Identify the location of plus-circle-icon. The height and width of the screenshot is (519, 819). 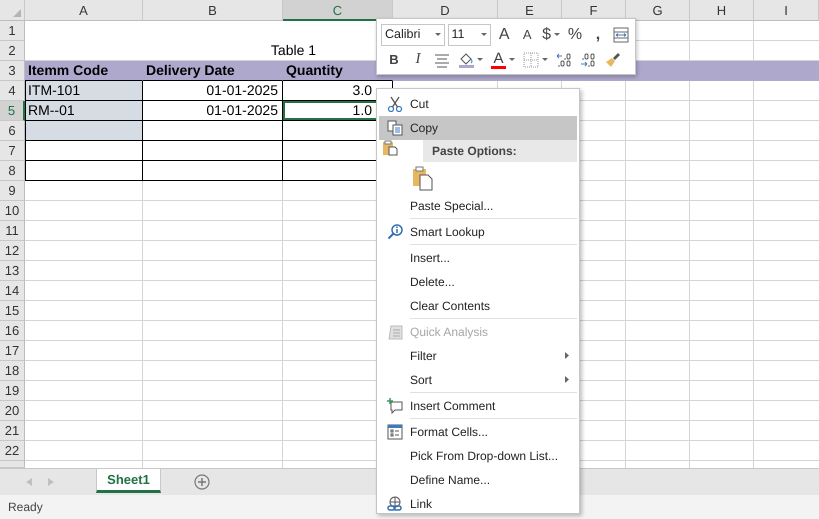
(202, 482).